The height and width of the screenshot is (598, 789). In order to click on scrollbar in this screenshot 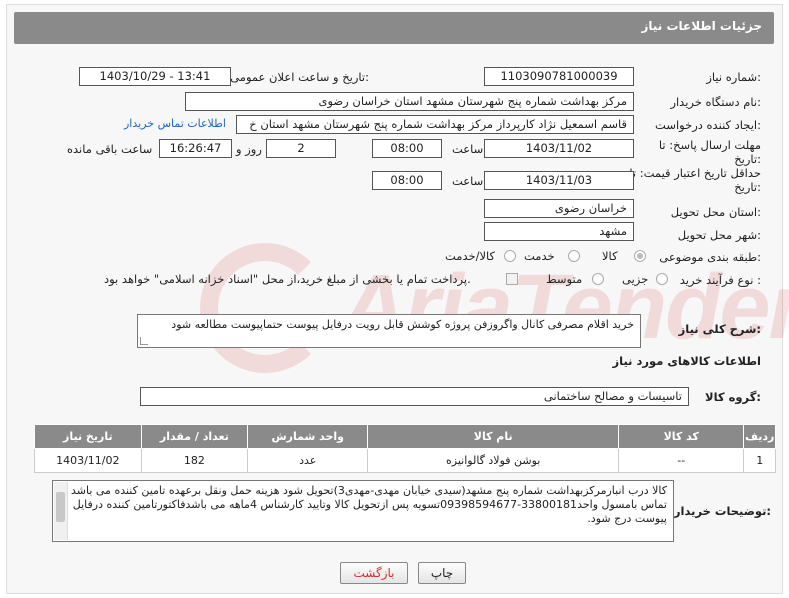, I will do `click(61, 511)`.